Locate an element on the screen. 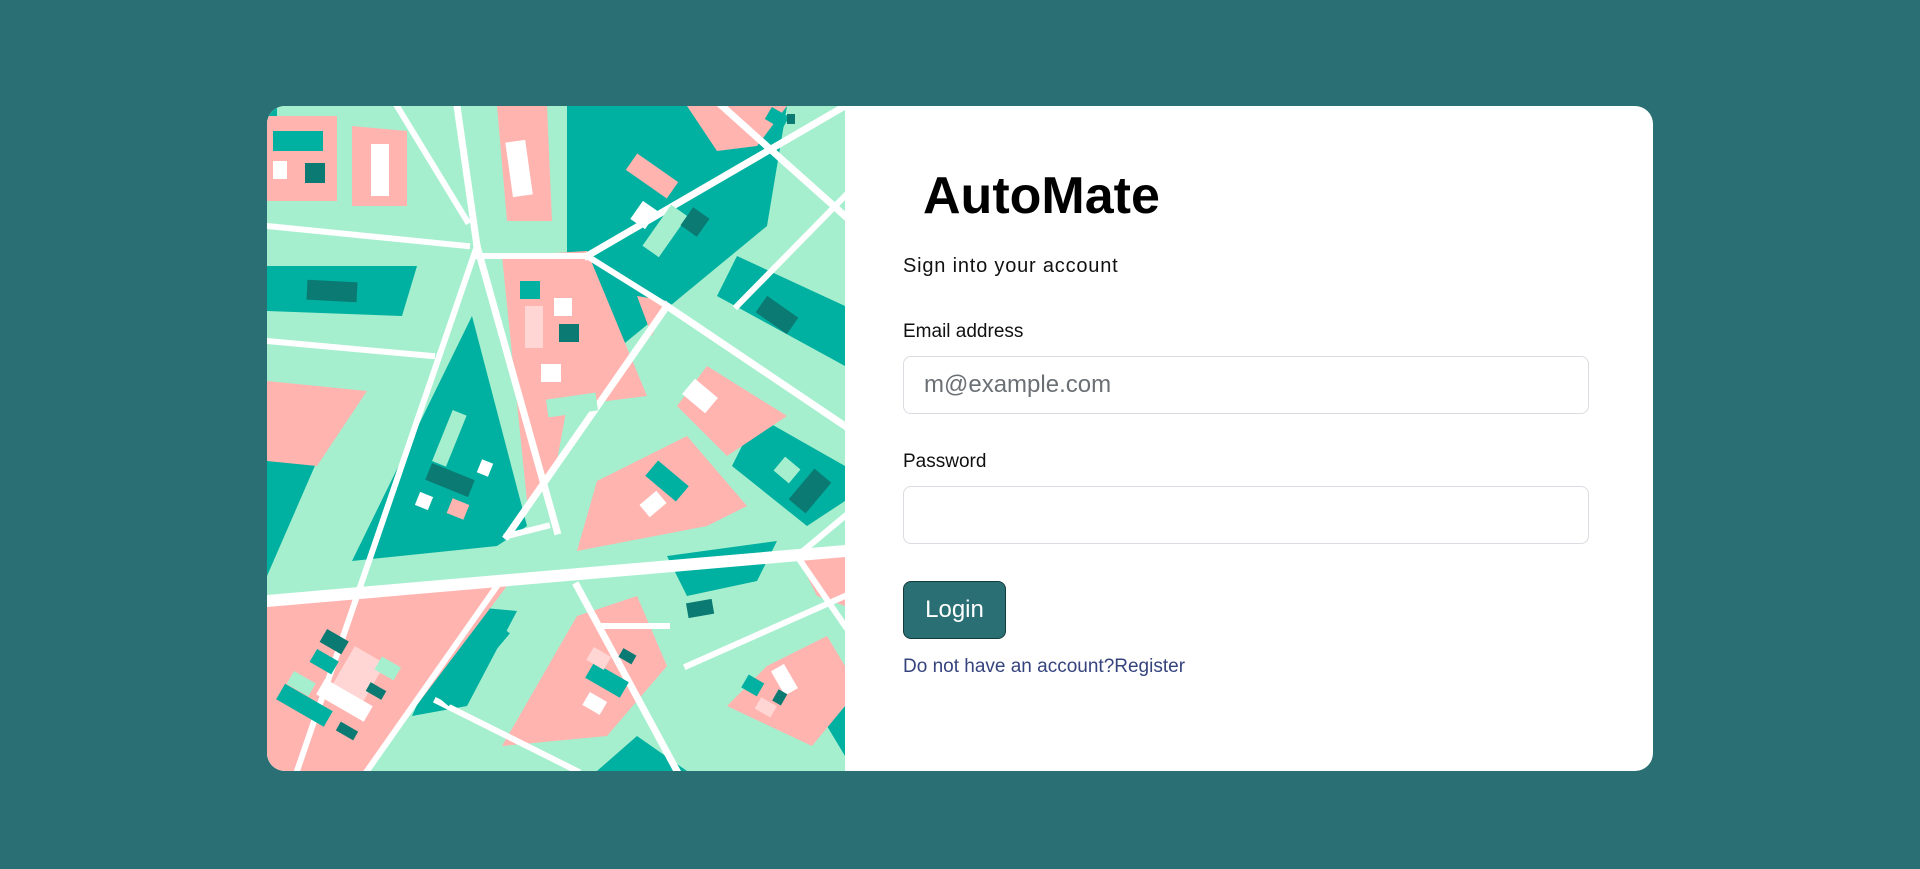 The height and width of the screenshot is (869, 1920). register-prompt: Do not have an account?Register is located at coordinates (1044, 667).